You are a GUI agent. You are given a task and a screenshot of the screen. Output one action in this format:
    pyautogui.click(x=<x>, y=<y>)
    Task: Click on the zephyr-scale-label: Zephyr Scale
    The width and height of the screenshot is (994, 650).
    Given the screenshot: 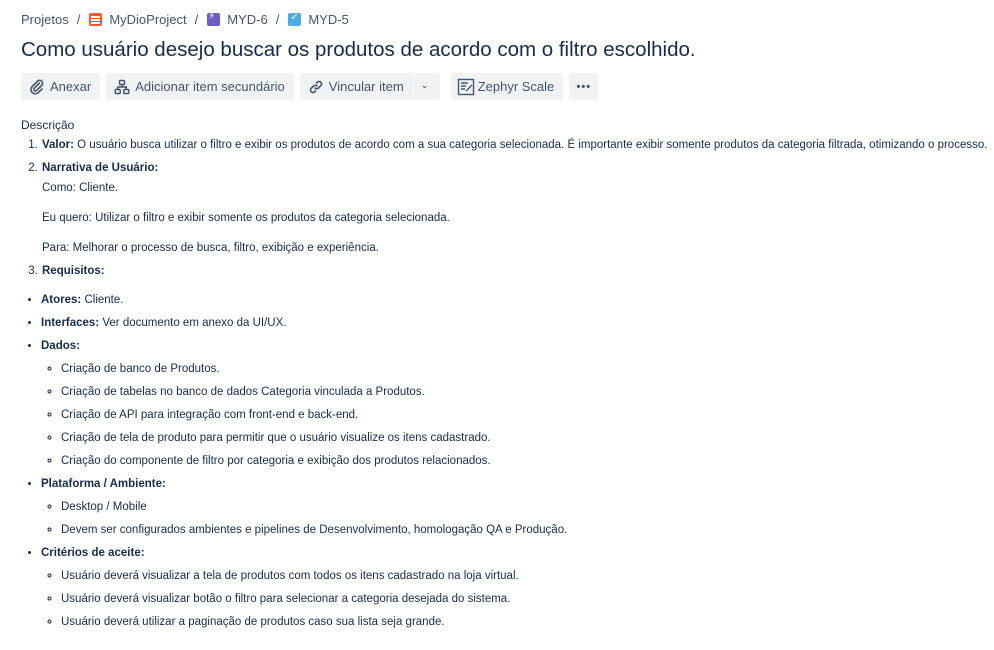 What is the action you would take?
    pyautogui.click(x=516, y=86)
    